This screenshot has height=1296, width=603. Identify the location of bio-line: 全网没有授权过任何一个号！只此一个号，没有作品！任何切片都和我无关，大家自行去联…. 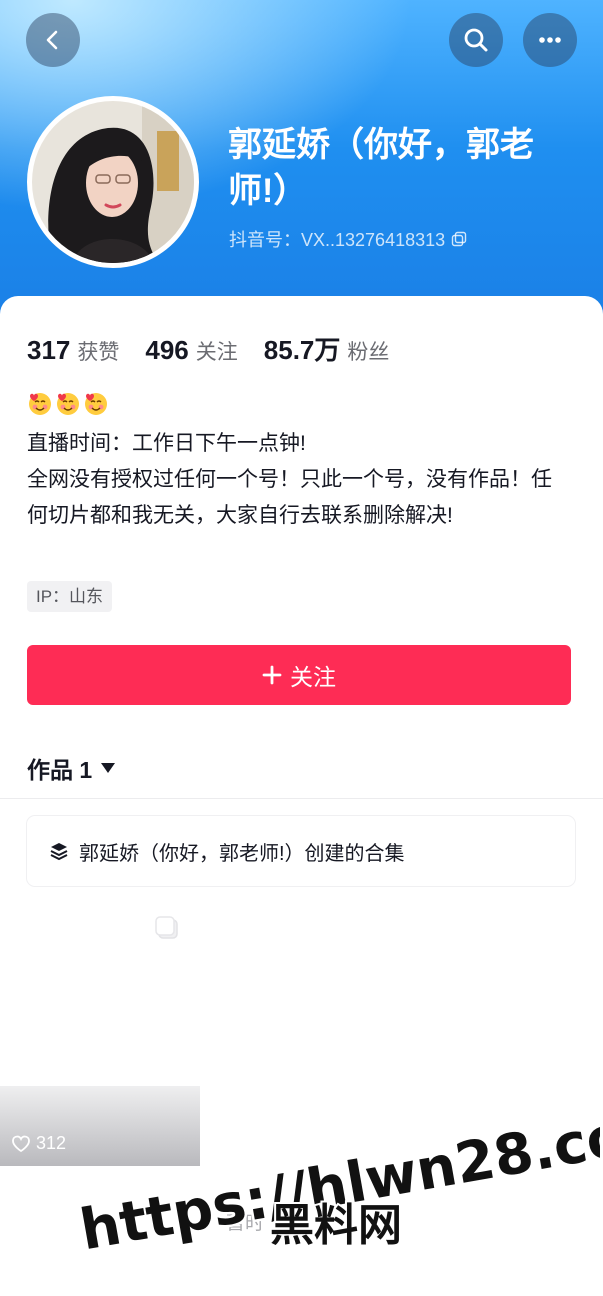
(289, 497).